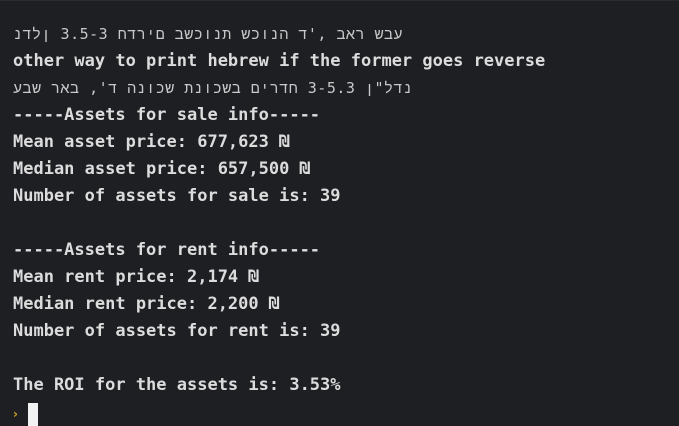 This screenshot has width=679, height=426. I want to click on median-asset-price-line: Median asset price: 657,500 ₪, so click(161, 169).